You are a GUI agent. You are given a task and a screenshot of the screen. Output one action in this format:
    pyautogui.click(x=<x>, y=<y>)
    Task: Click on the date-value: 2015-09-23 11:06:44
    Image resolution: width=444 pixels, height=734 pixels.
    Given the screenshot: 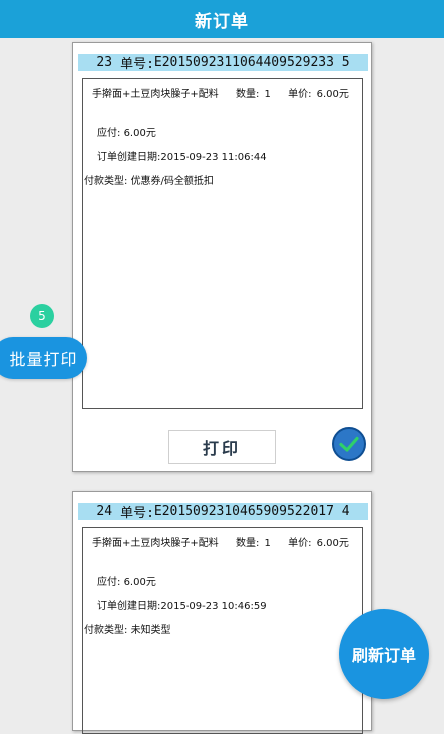 What is the action you would take?
    pyautogui.click(x=213, y=157)
    